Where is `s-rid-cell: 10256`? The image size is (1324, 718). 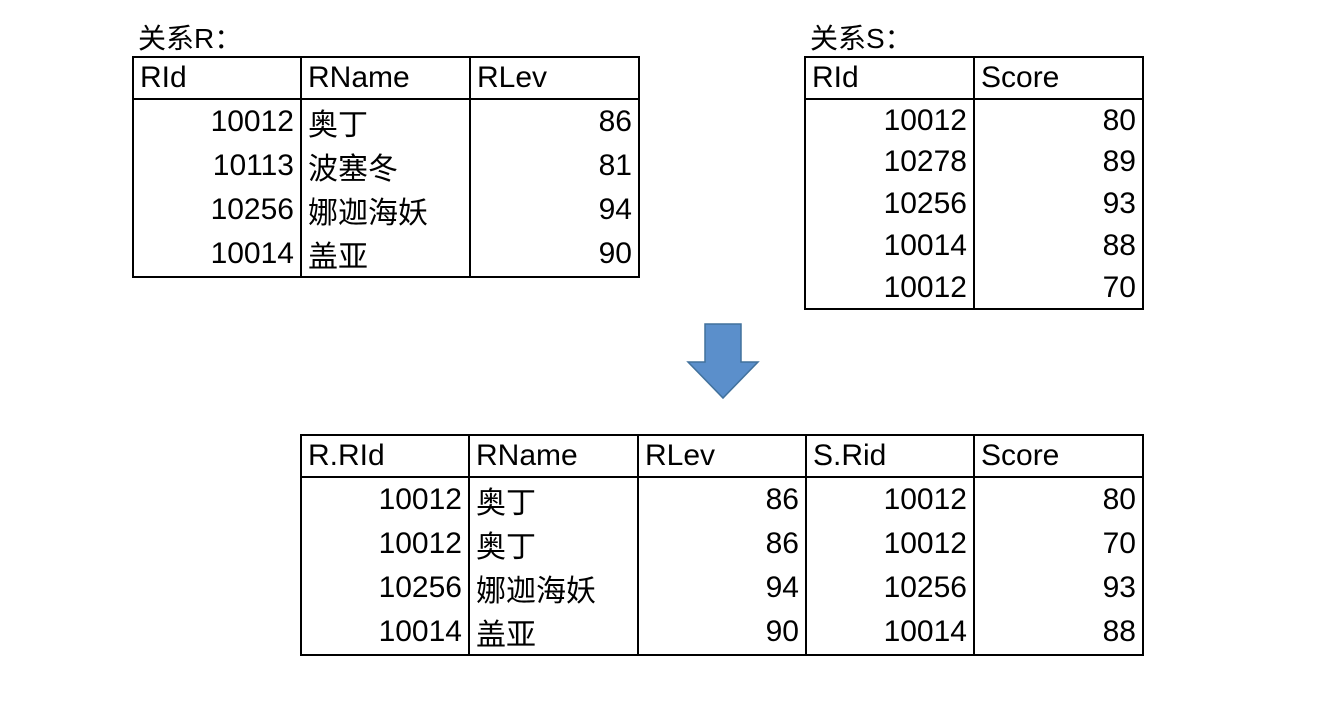 s-rid-cell: 10256 is located at coordinates (890, 588).